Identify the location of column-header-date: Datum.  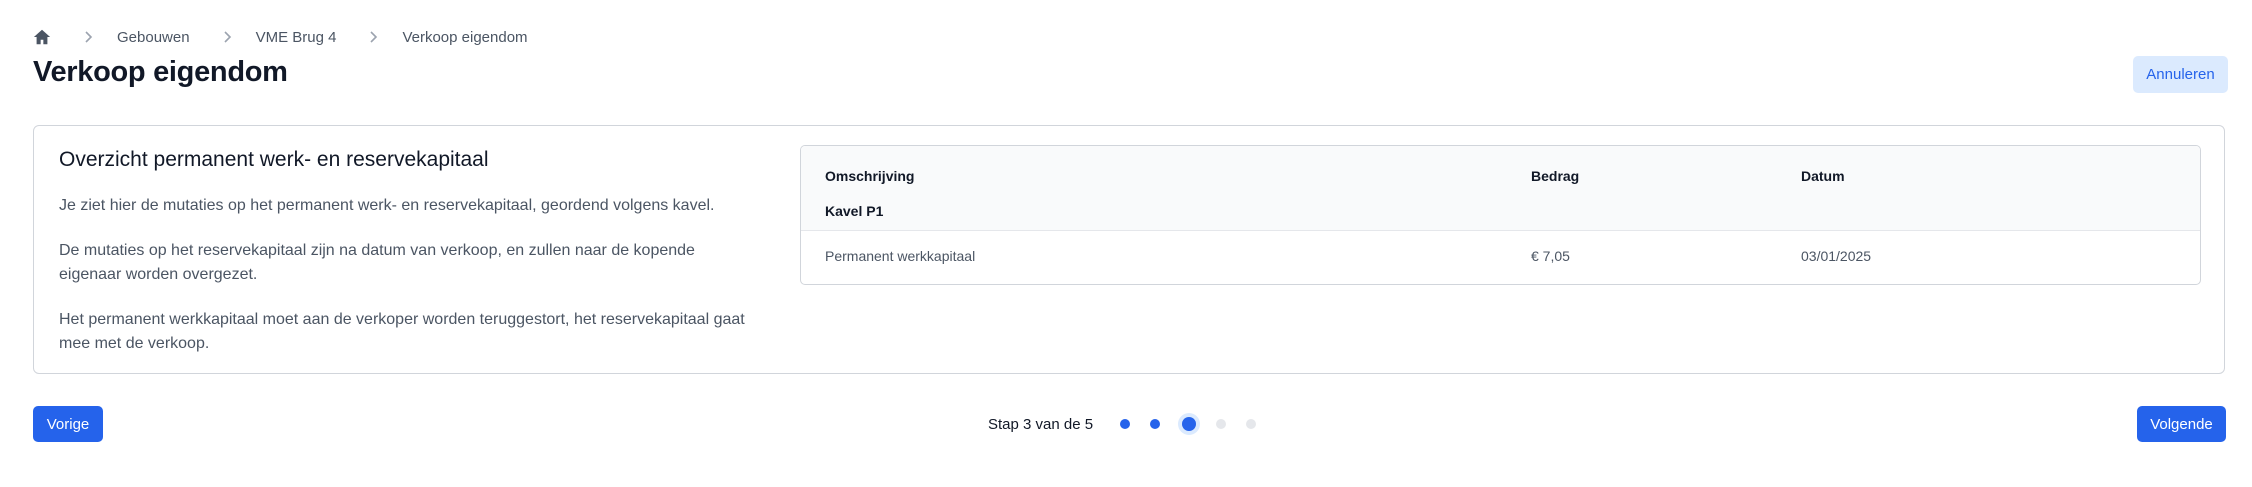
(1823, 176).